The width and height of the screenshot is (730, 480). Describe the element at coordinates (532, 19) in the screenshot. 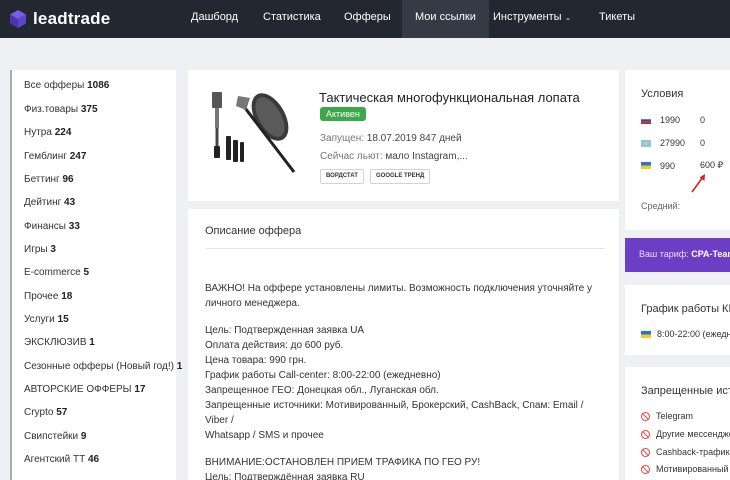

I see `nav-tools: Инструменты ⌄` at that location.